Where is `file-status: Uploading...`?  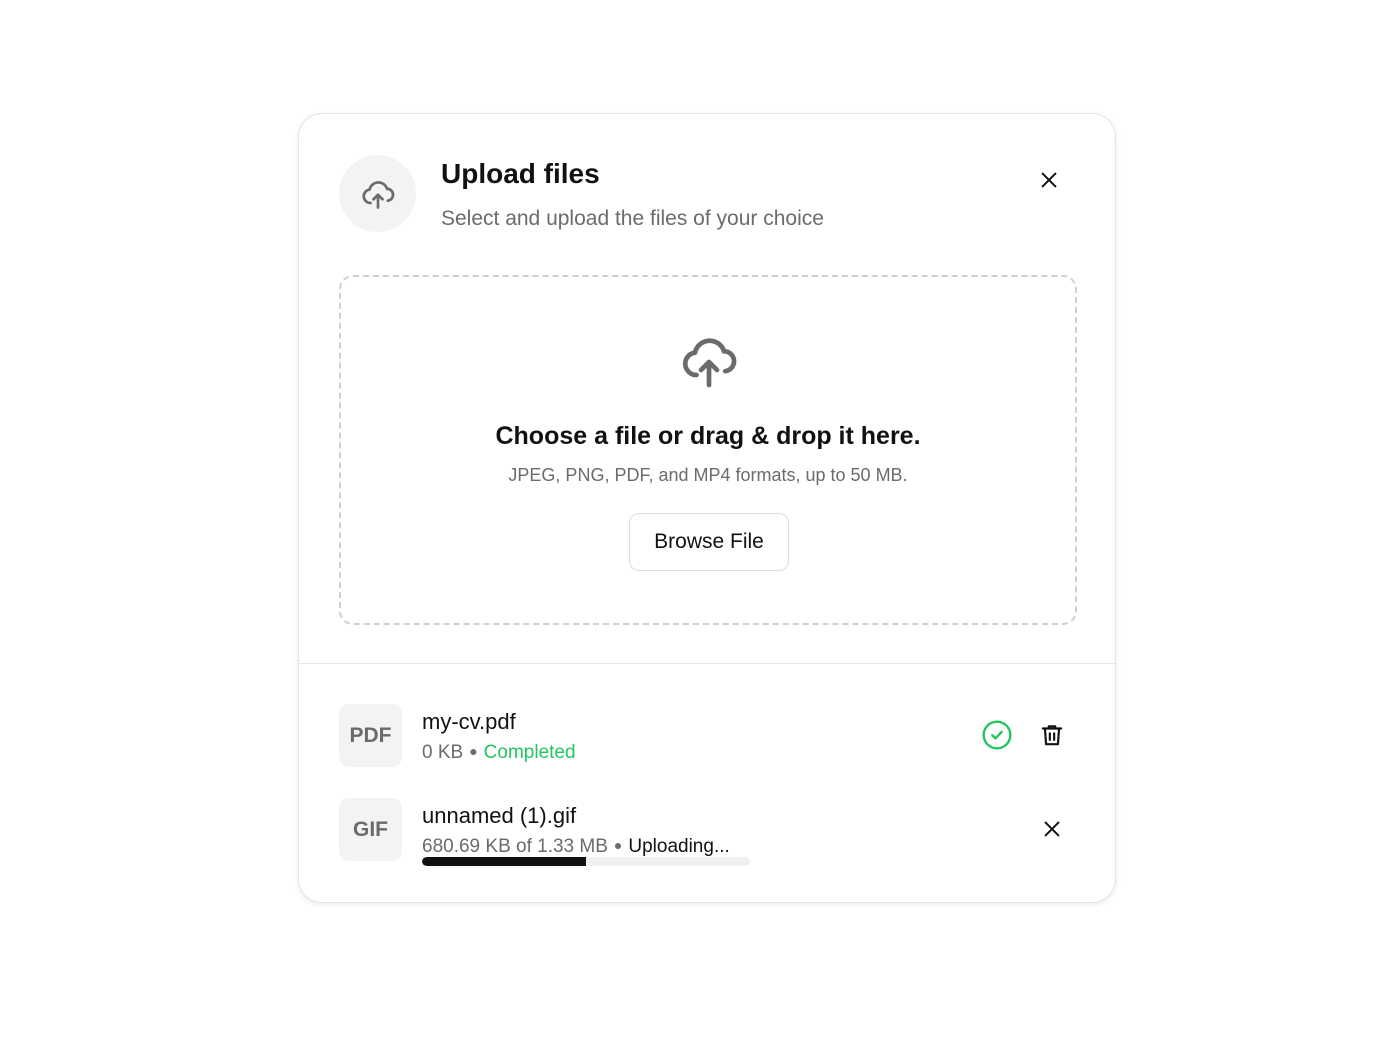
file-status: Uploading... is located at coordinates (679, 846).